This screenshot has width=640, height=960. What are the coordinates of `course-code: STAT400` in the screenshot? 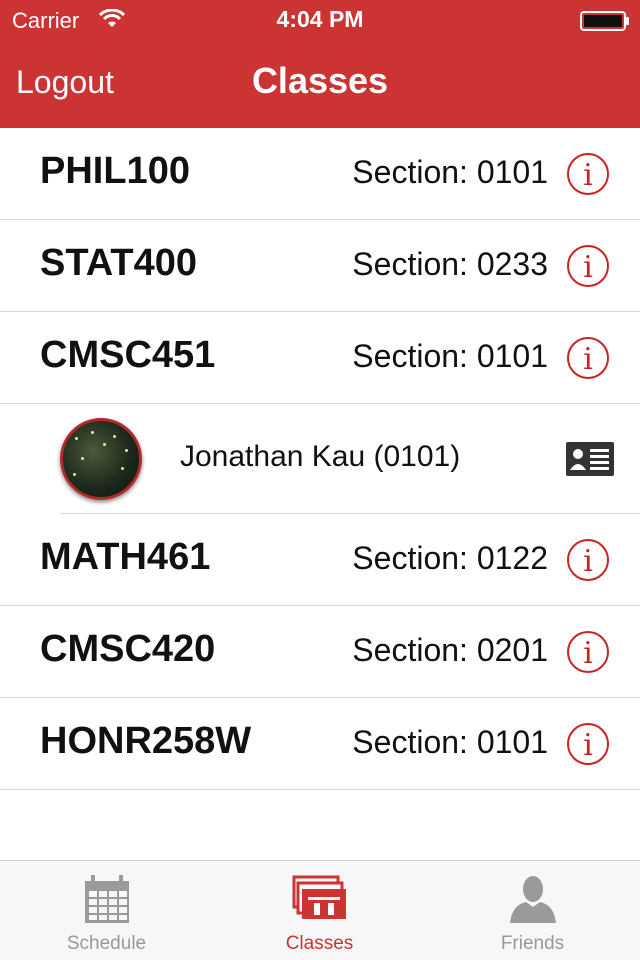 It's located at (118, 263).